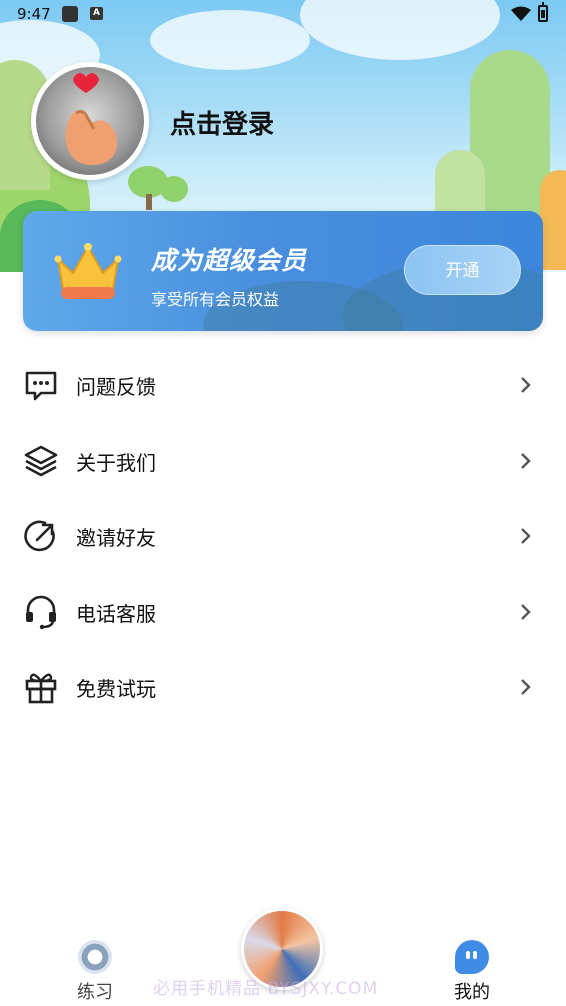 The height and width of the screenshot is (1006, 566). What do you see at coordinates (283, 385) in the screenshot?
I see `menu-item-feedback: 问题反馈` at bounding box center [283, 385].